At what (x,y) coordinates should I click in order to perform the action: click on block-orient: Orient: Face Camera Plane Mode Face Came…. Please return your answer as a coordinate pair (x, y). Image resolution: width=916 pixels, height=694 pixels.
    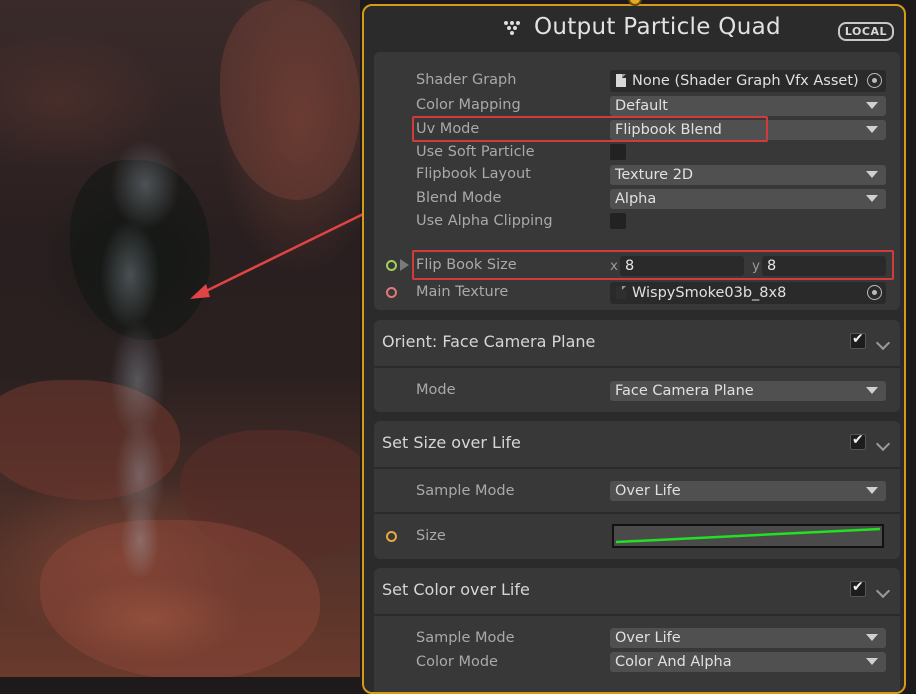
    Looking at the image, I should click on (637, 366).